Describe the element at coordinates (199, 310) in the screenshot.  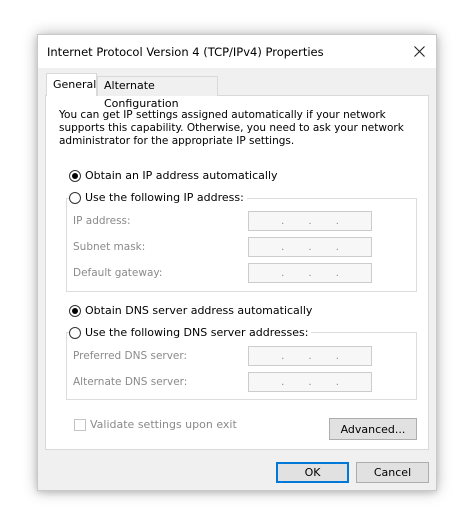
I see `dns-auto-label: Obtain DNS server address automatically` at that location.